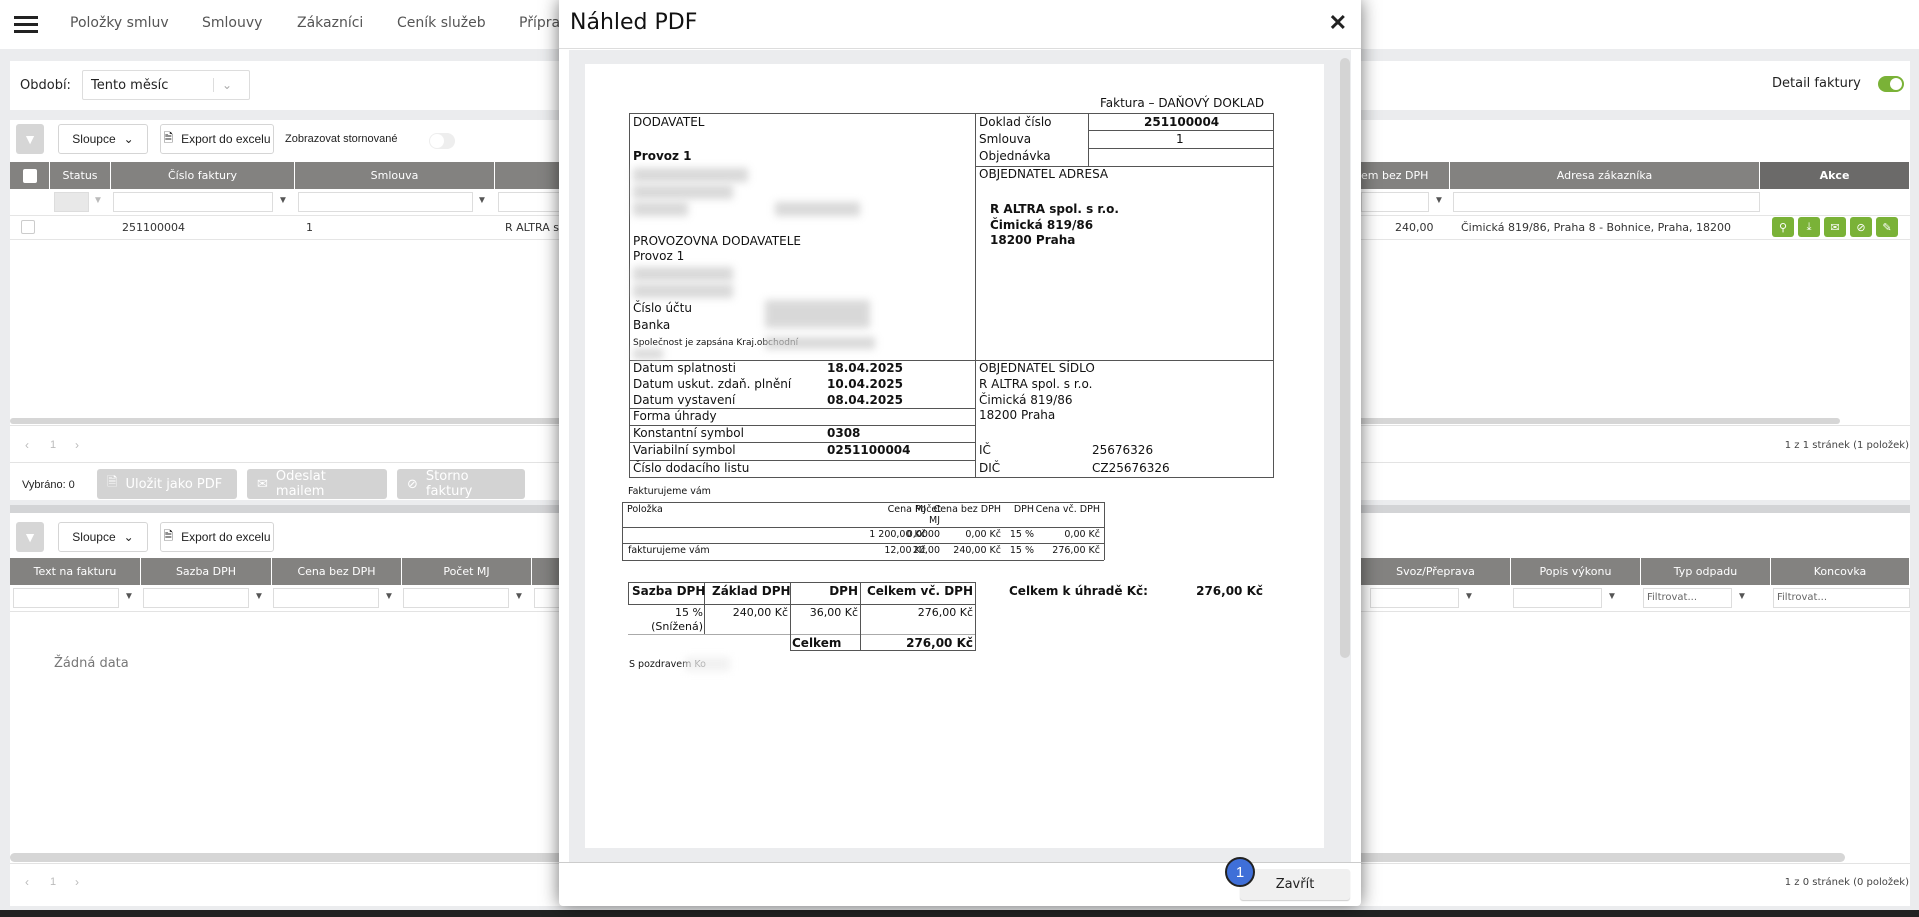  I want to click on items-col-vat: DPH, so click(1023, 509).